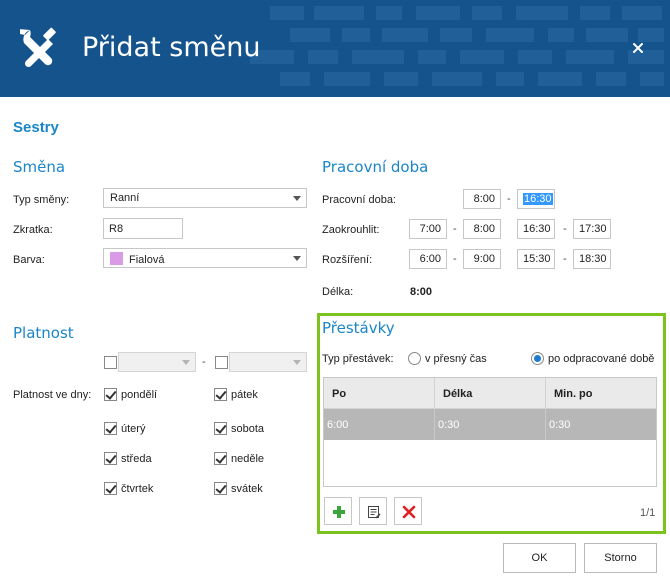 The height and width of the screenshot is (582, 670). I want to click on day-checkbox-thursday, so click(110, 488).